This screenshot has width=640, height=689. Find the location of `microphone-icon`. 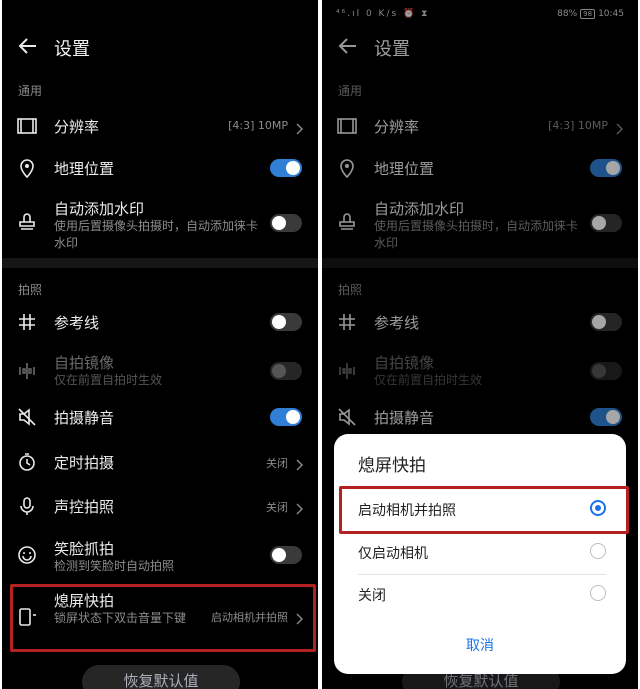

microphone-icon is located at coordinates (27, 506).